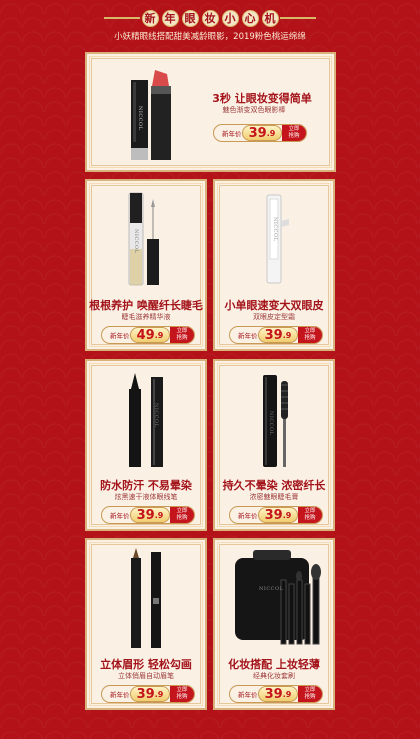  I want to click on page-subtitle: 小妖精眼线搭配甜美减龄眼影，2019粉色桃运绵绵, so click(210, 37).